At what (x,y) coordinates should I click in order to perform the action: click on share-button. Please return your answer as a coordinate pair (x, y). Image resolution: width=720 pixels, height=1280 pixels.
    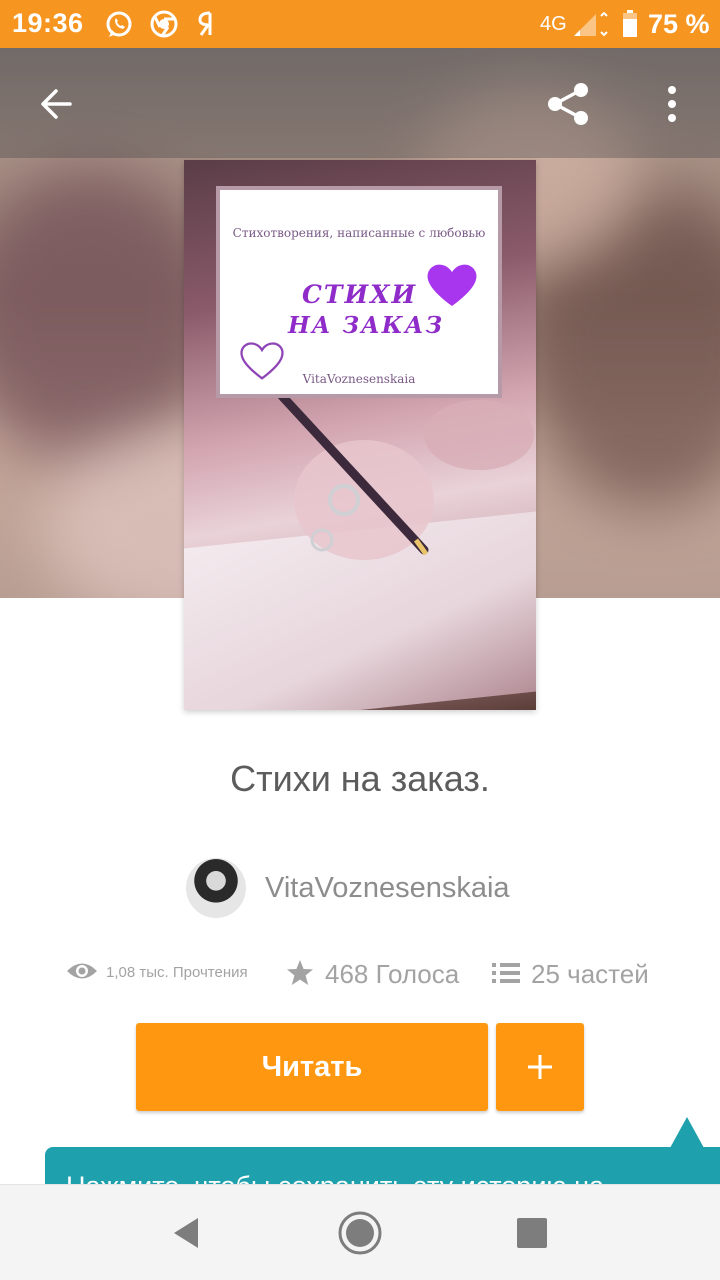
    Looking at the image, I should click on (568, 104).